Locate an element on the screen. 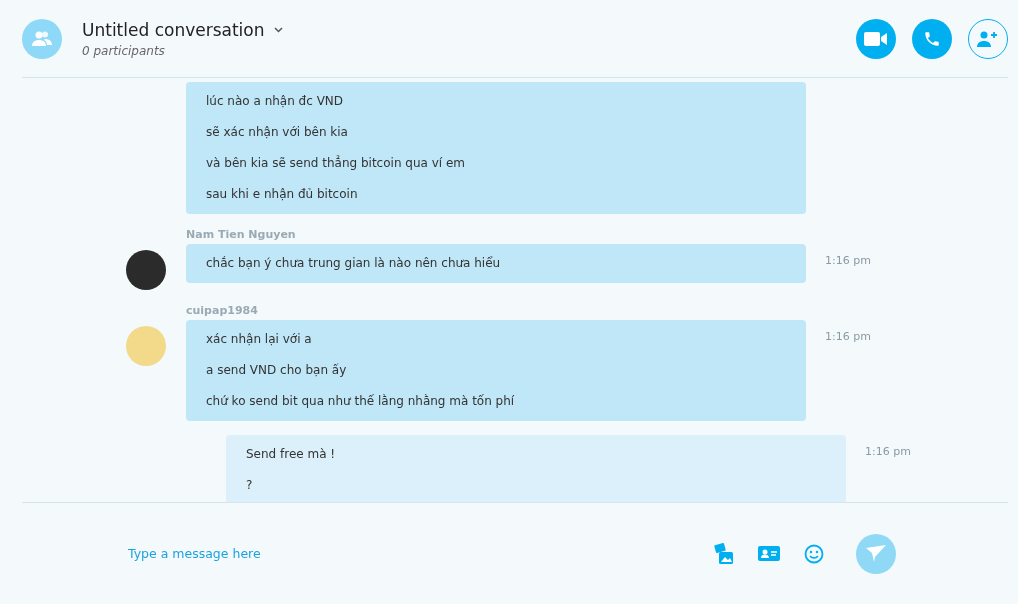 This screenshot has width=1018, height=604. message-text: chứ ko send bit qua như thế lằng nhằng mà tốn phí is located at coordinates (361, 401).